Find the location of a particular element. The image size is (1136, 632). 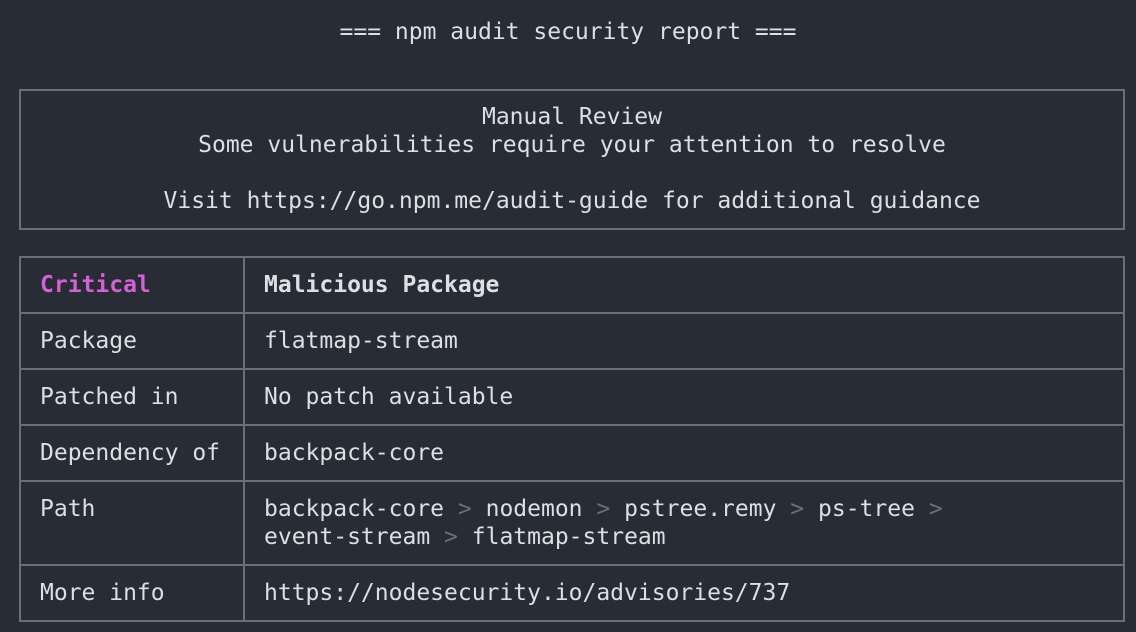

path-node: backpack-core is located at coordinates (354, 509).